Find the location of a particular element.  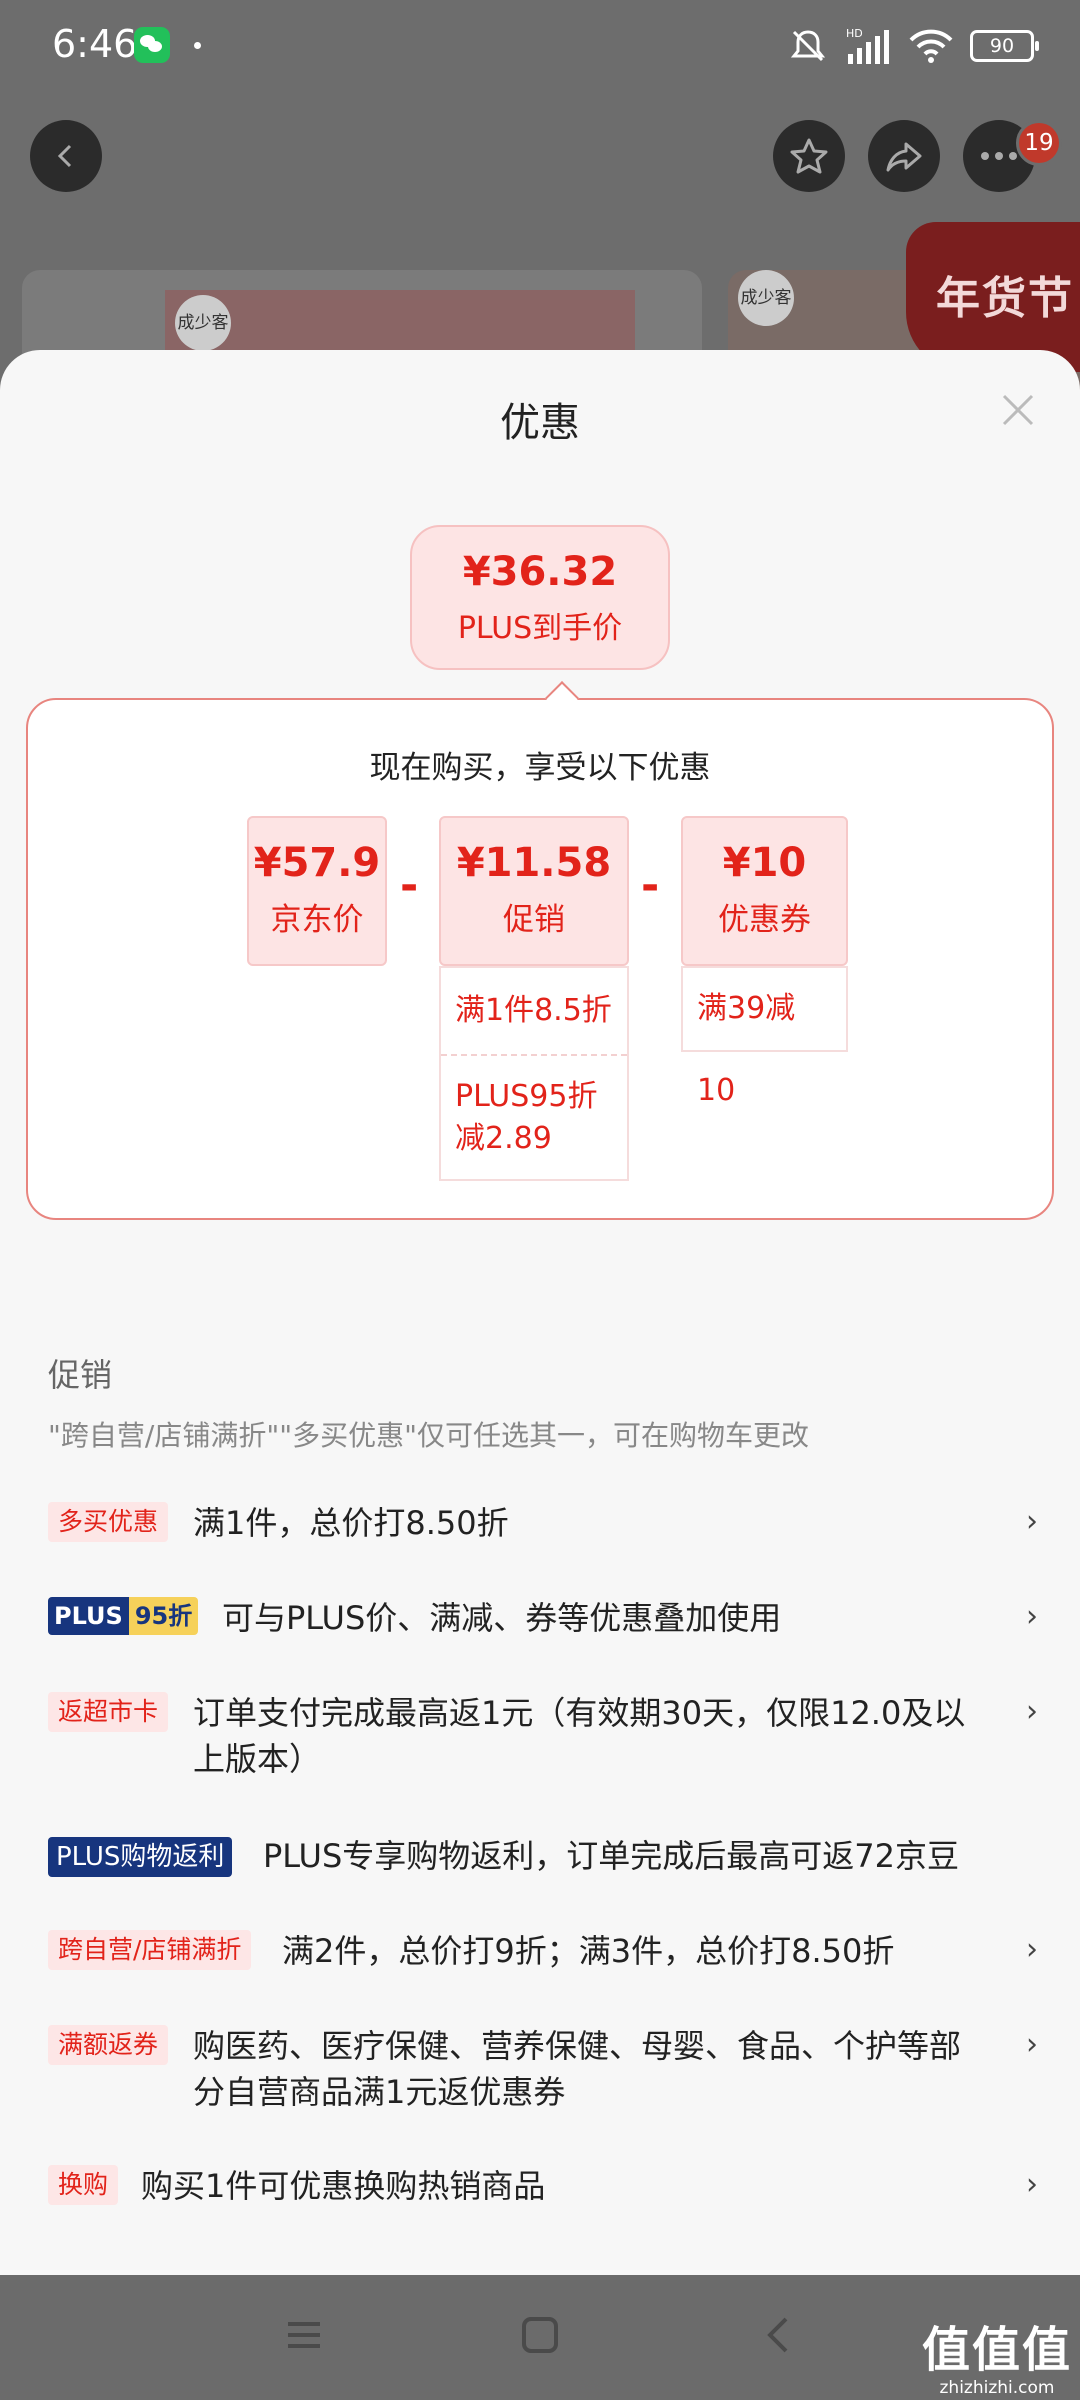

nav-back-icon is located at coordinates (778, 2335).